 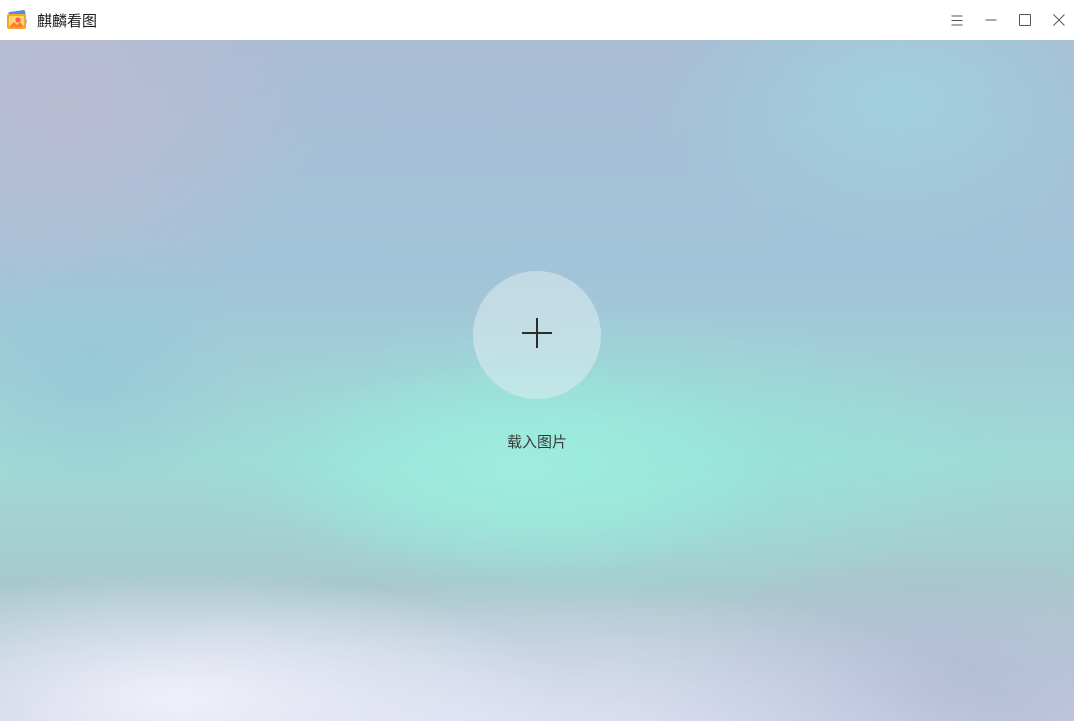 What do you see at coordinates (17, 20) in the screenshot?
I see `image-viewer-app-icon` at bounding box center [17, 20].